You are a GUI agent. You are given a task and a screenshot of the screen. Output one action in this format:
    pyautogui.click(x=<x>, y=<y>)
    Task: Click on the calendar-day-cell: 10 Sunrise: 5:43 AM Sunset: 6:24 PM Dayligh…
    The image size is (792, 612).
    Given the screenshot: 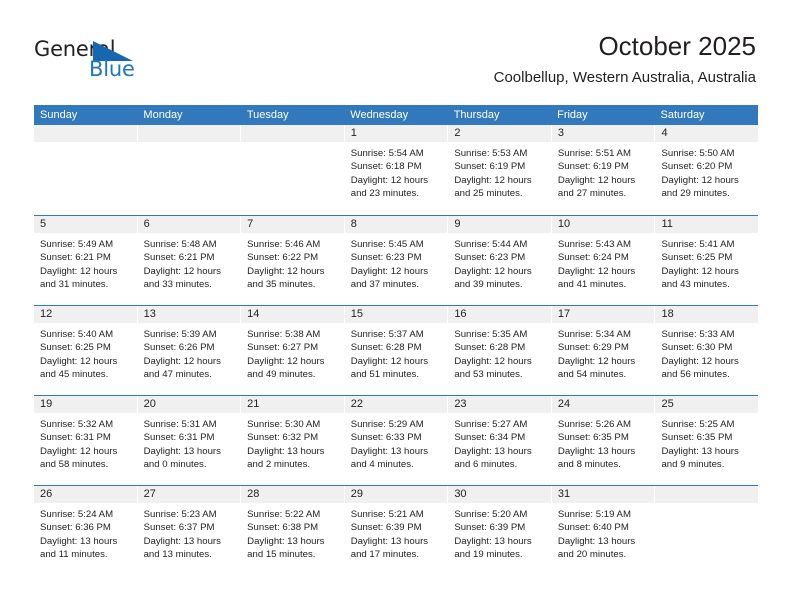 What is the action you would take?
    pyautogui.click(x=603, y=260)
    